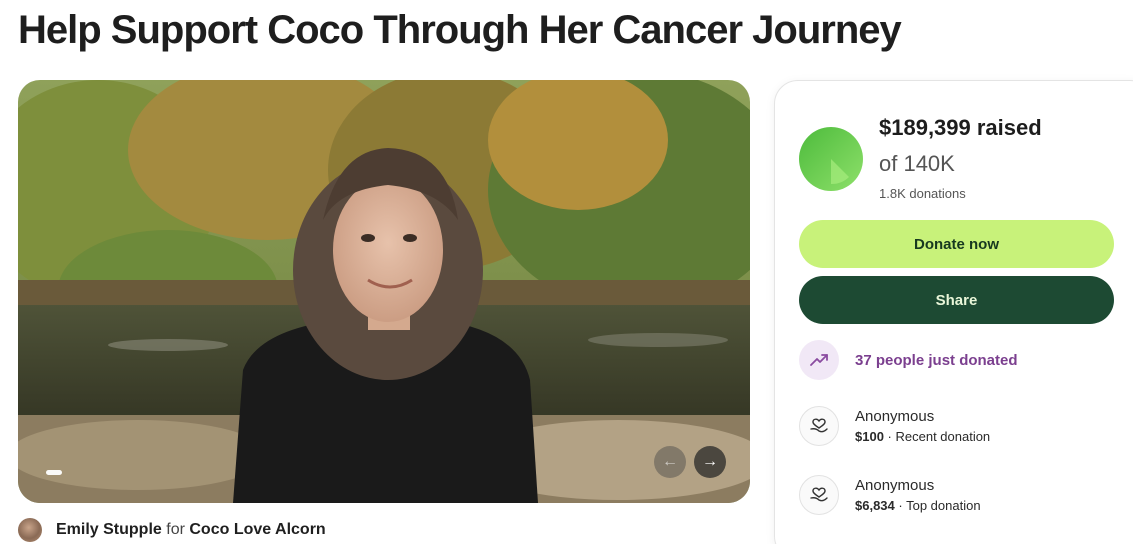 This screenshot has width=1133, height=544. What do you see at coordinates (943, 505) in the screenshot?
I see `donation-type: Top donation` at bounding box center [943, 505].